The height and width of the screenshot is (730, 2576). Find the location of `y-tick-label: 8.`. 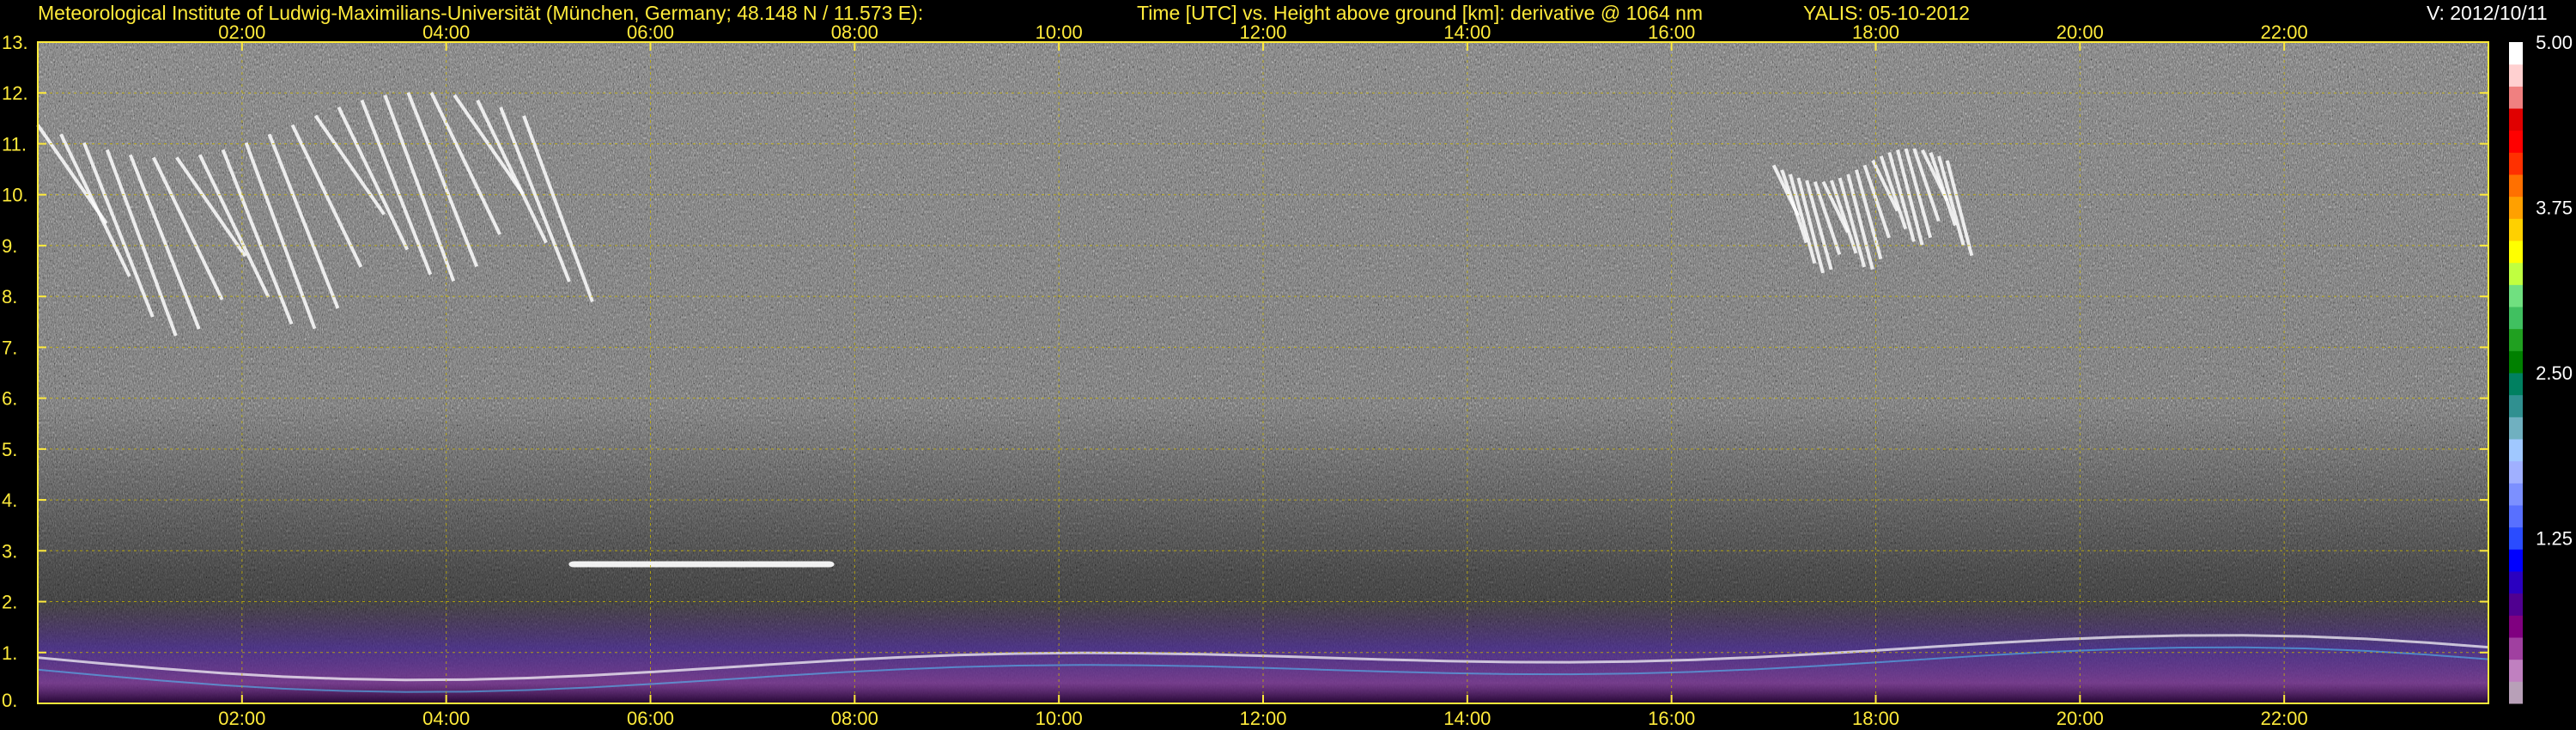

y-tick-label: 8. is located at coordinates (9, 296).